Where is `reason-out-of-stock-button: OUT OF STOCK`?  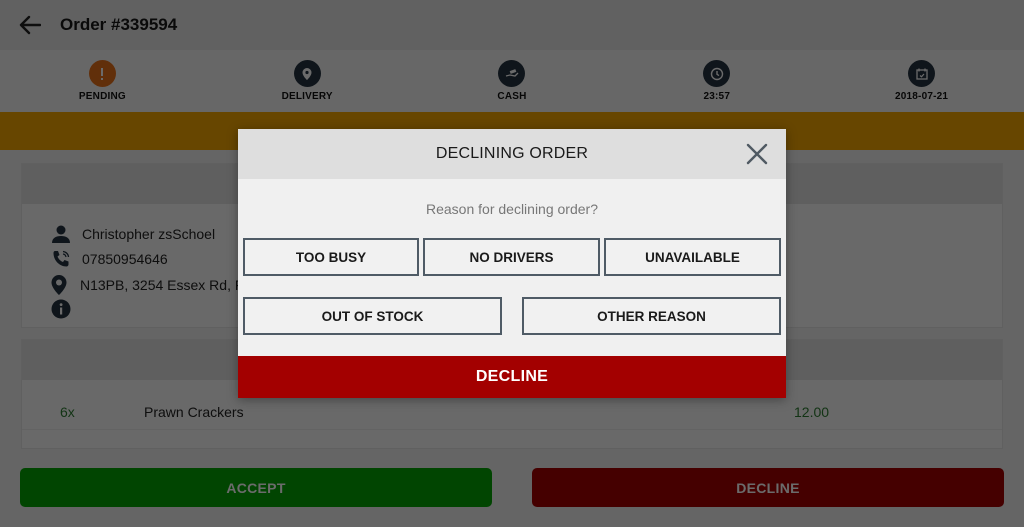
reason-out-of-stock-button: OUT OF STOCK is located at coordinates (372, 316).